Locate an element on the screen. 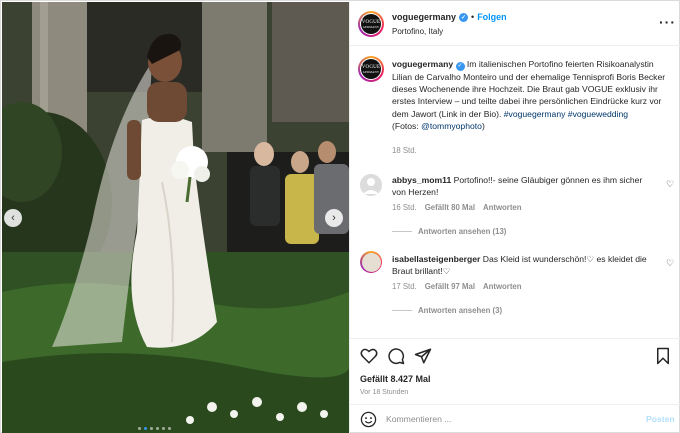  like-count: Gefällt 8.427 Mal is located at coordinates (395, 379).